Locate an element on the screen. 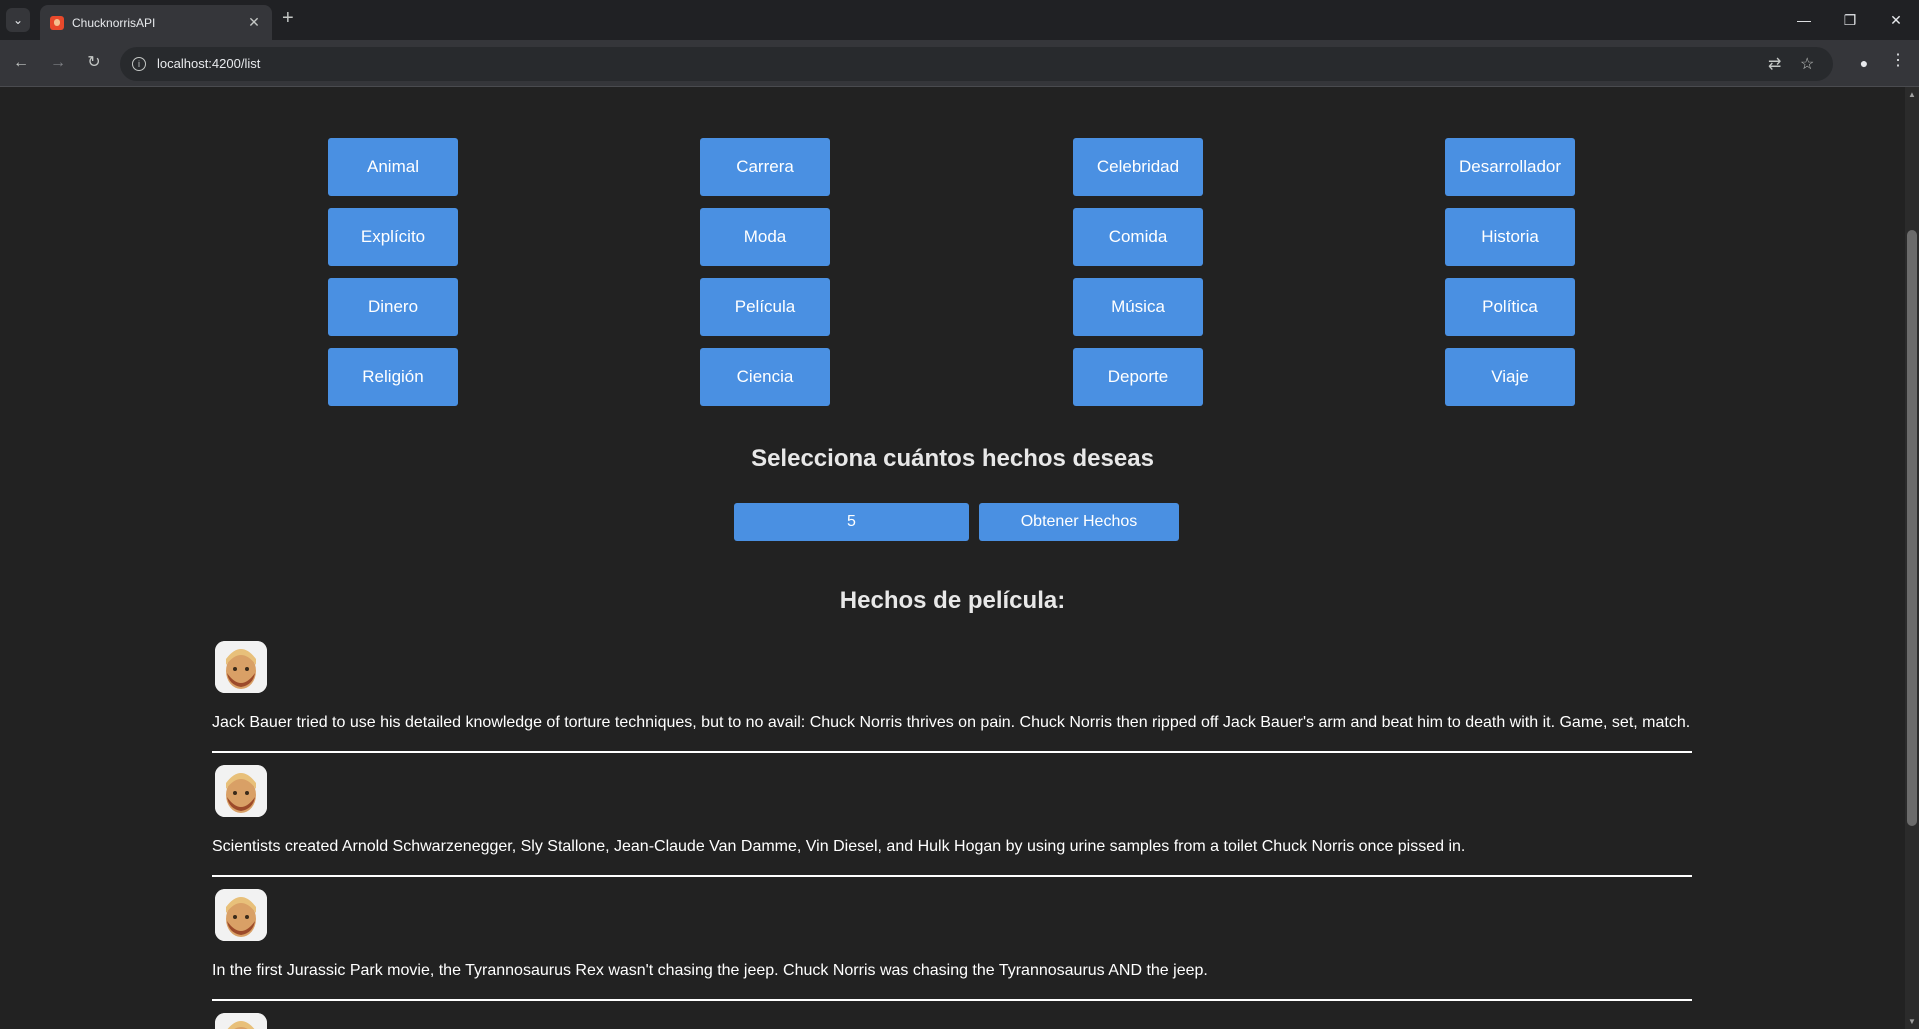  profile-icon: ● is located at coordinates (1864, 63).